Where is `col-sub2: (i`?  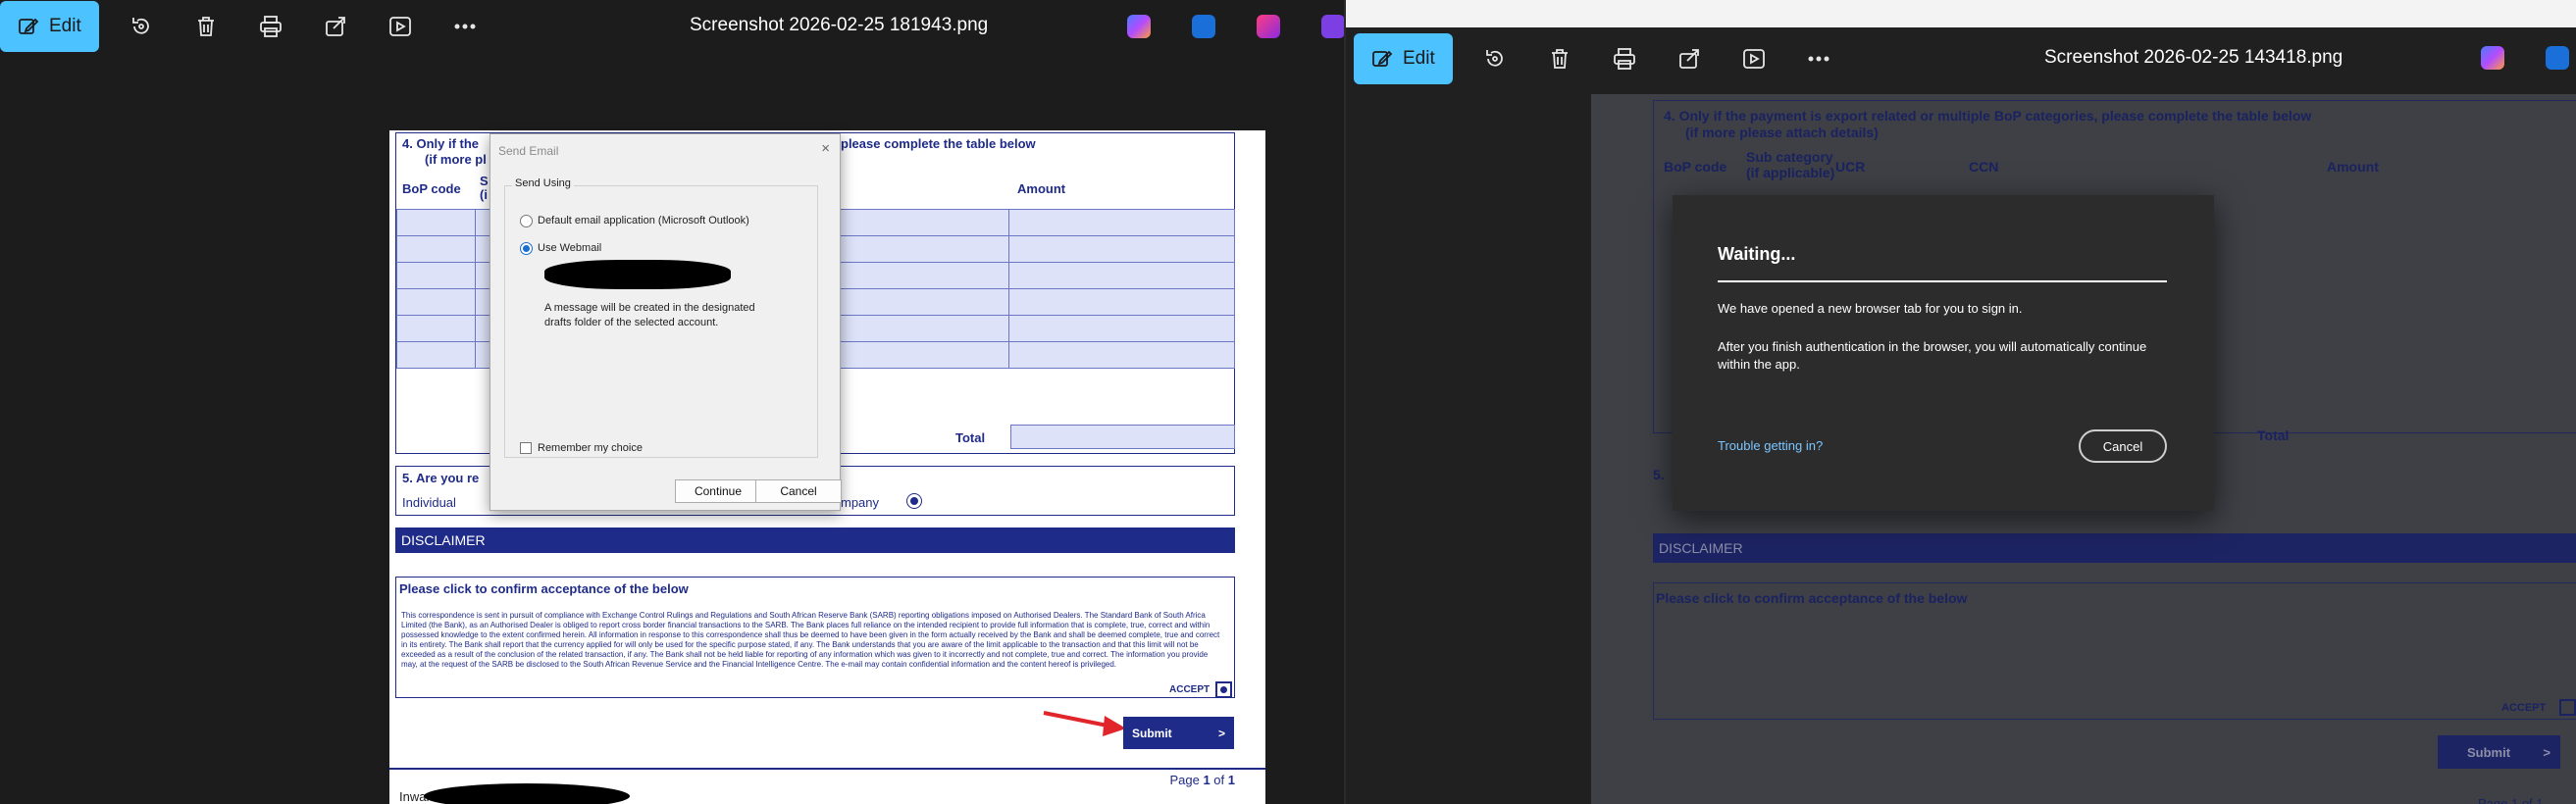 col-sub2: (i is located at coordinates (484, 194).